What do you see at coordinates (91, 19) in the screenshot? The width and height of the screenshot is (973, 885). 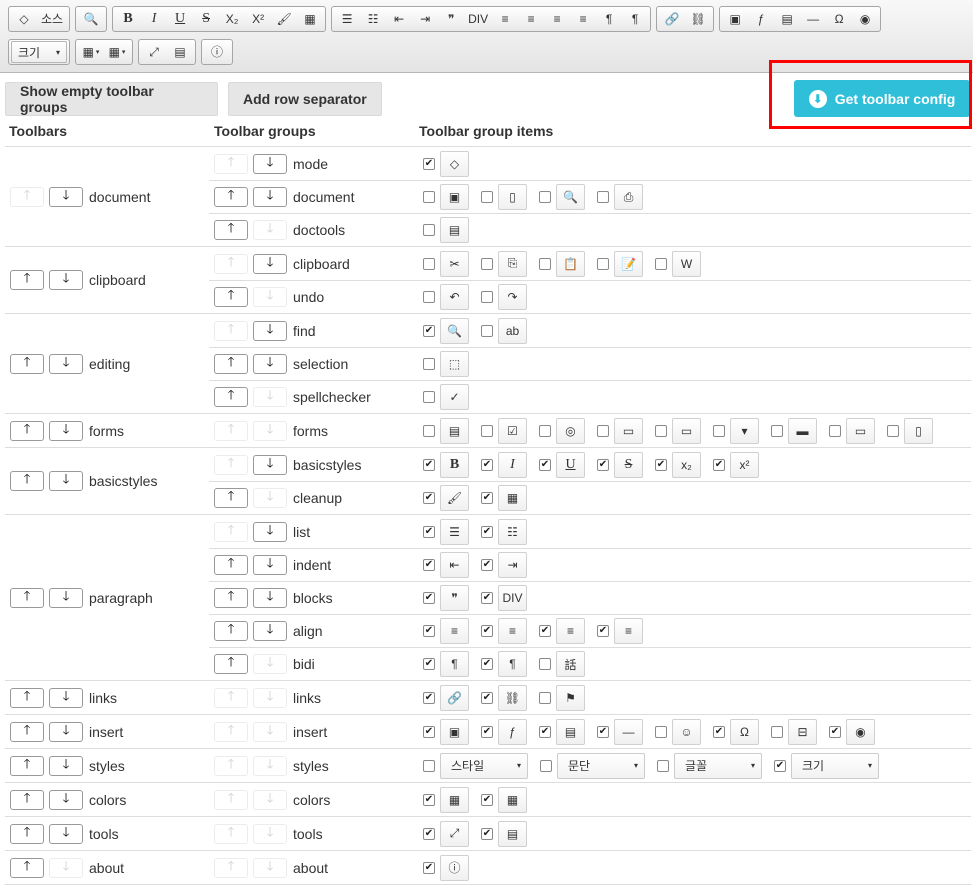 I see `toolbar-button: 🔍` at bounding box center [91, 19].